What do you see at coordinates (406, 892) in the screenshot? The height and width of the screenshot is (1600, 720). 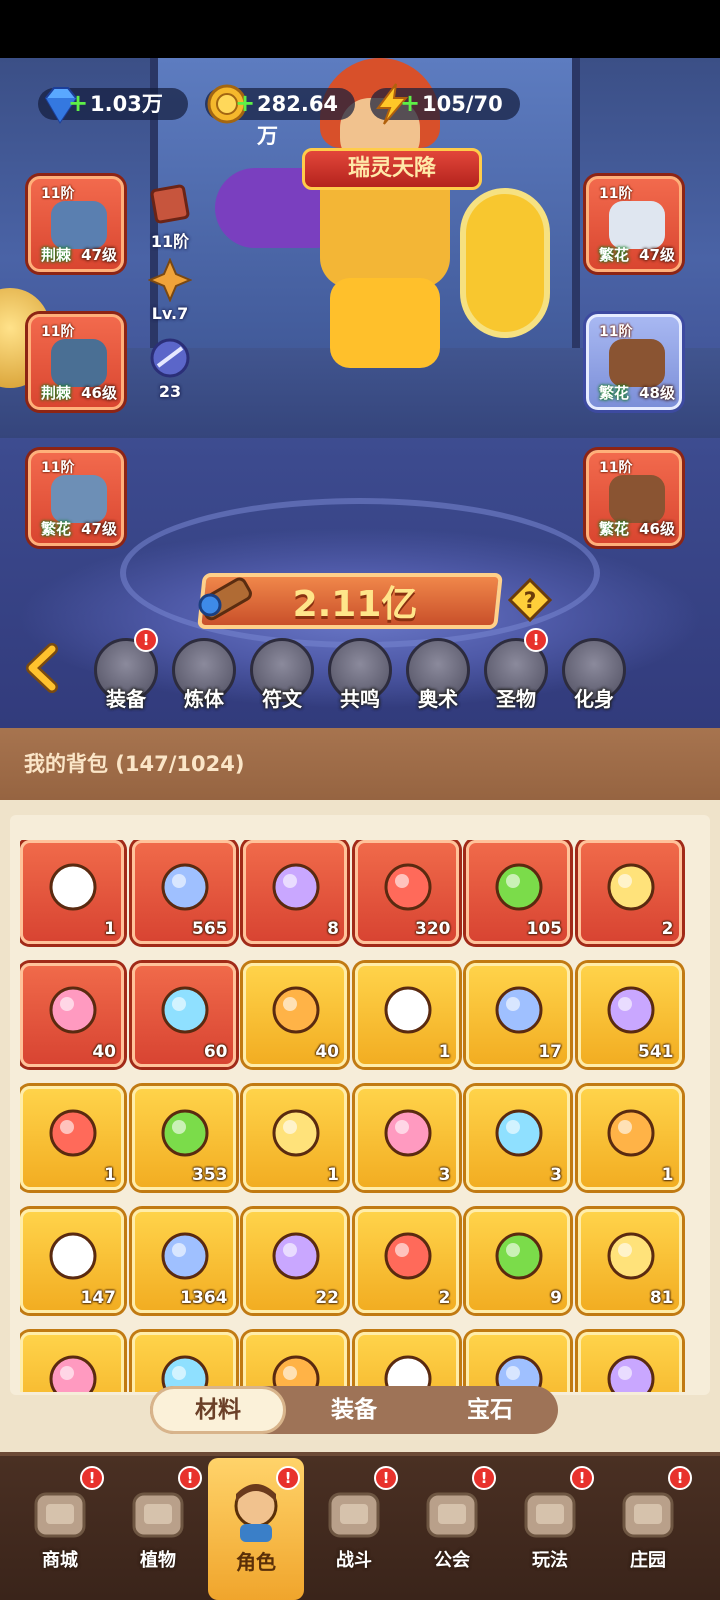 I see `bag-item-slot: 320` at bounding box center [406, 892].